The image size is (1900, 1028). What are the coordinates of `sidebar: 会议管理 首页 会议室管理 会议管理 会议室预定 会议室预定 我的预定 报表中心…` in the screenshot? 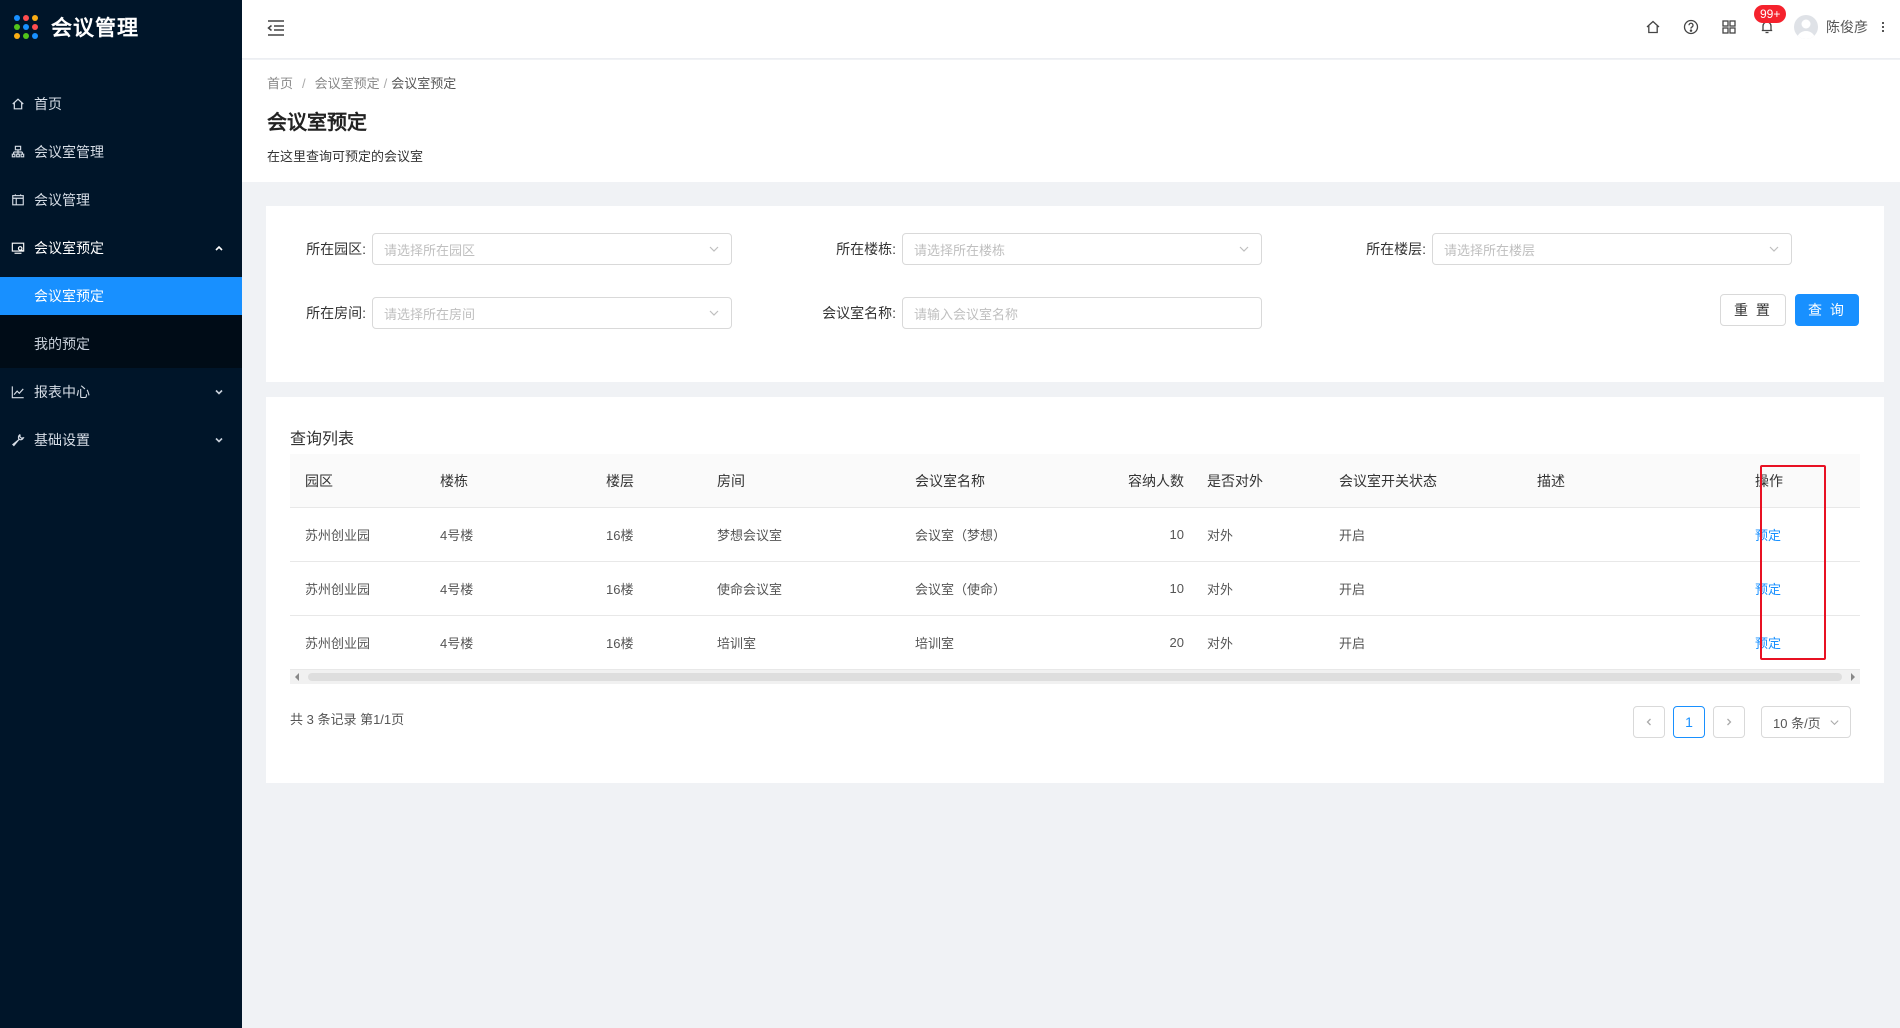 It's located at (121, 514).